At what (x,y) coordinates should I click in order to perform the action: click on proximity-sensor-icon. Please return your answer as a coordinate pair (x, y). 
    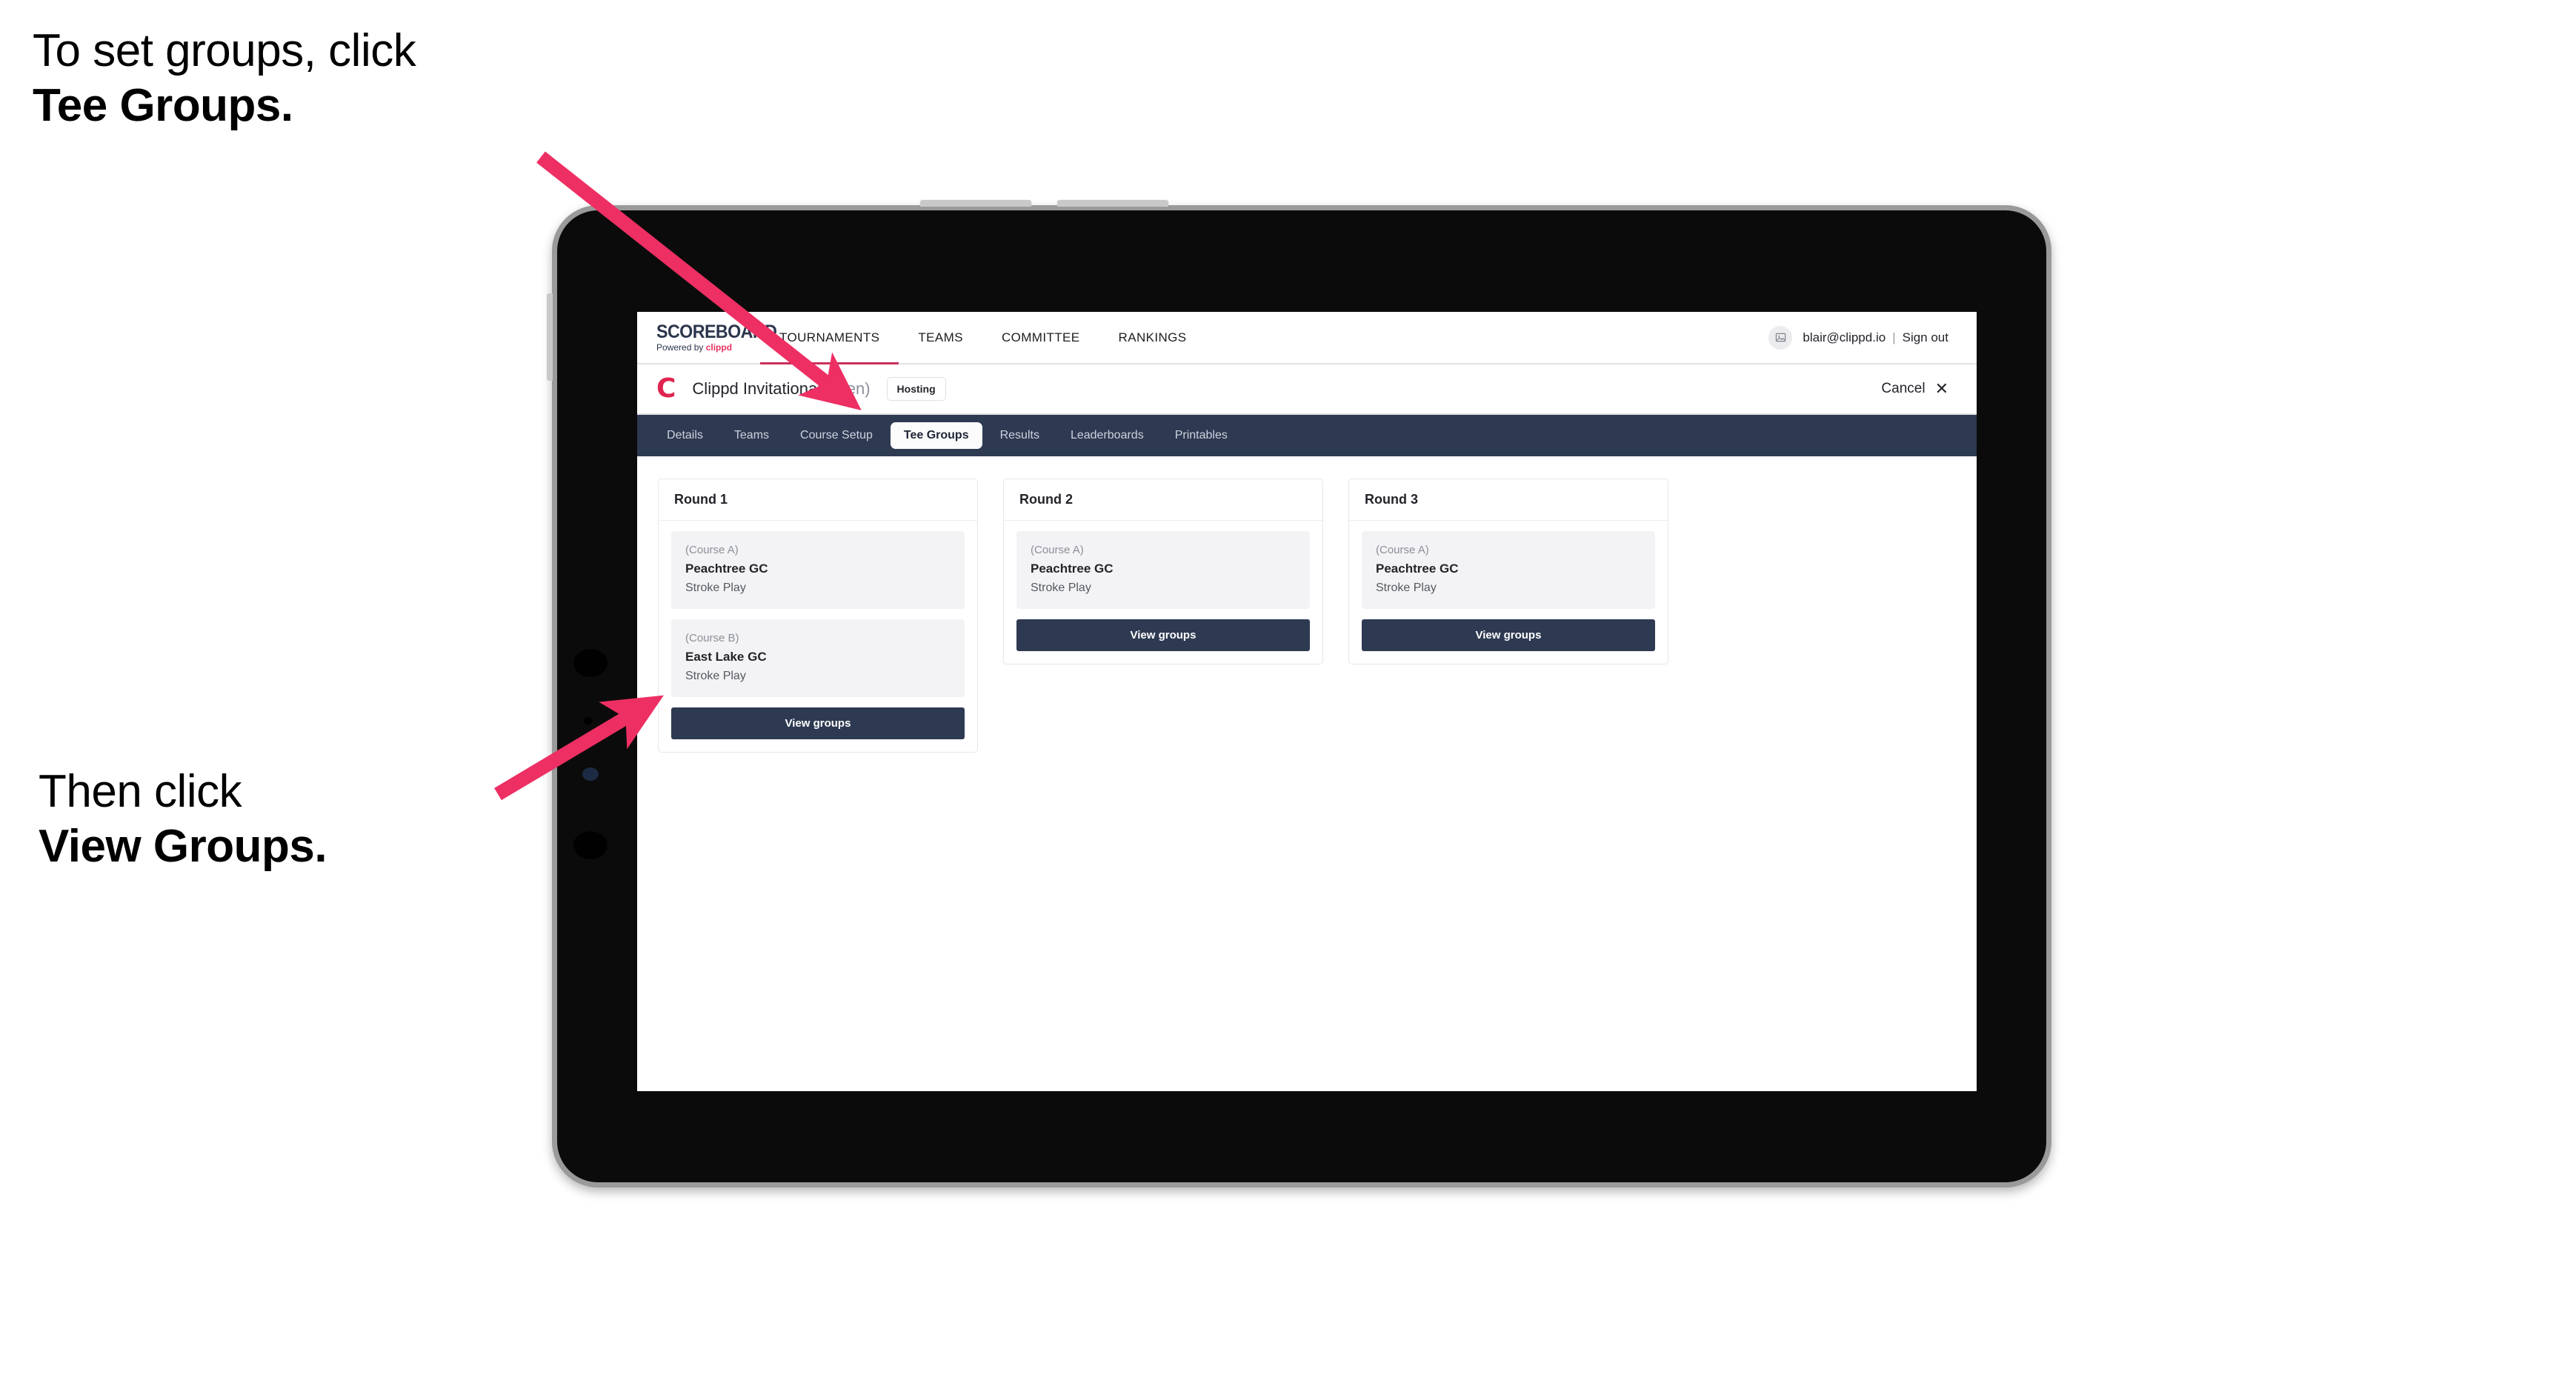
    Looking at the image, I should click on (590, 774).